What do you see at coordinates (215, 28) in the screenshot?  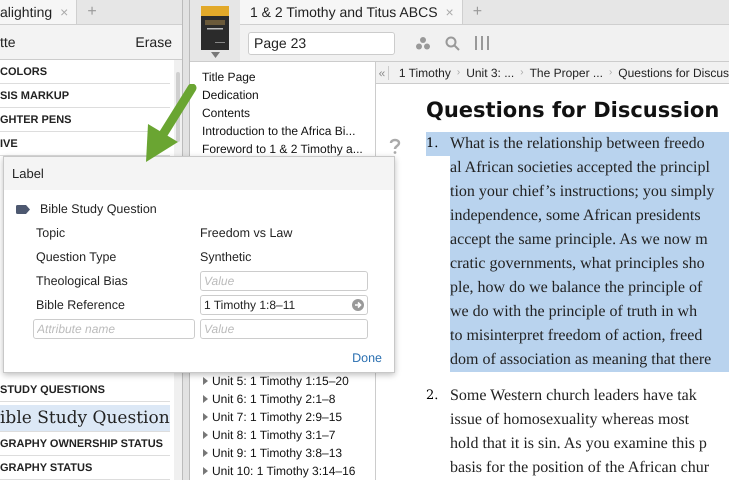 I see `book-cover-icon` at bounding box center [215, 28].